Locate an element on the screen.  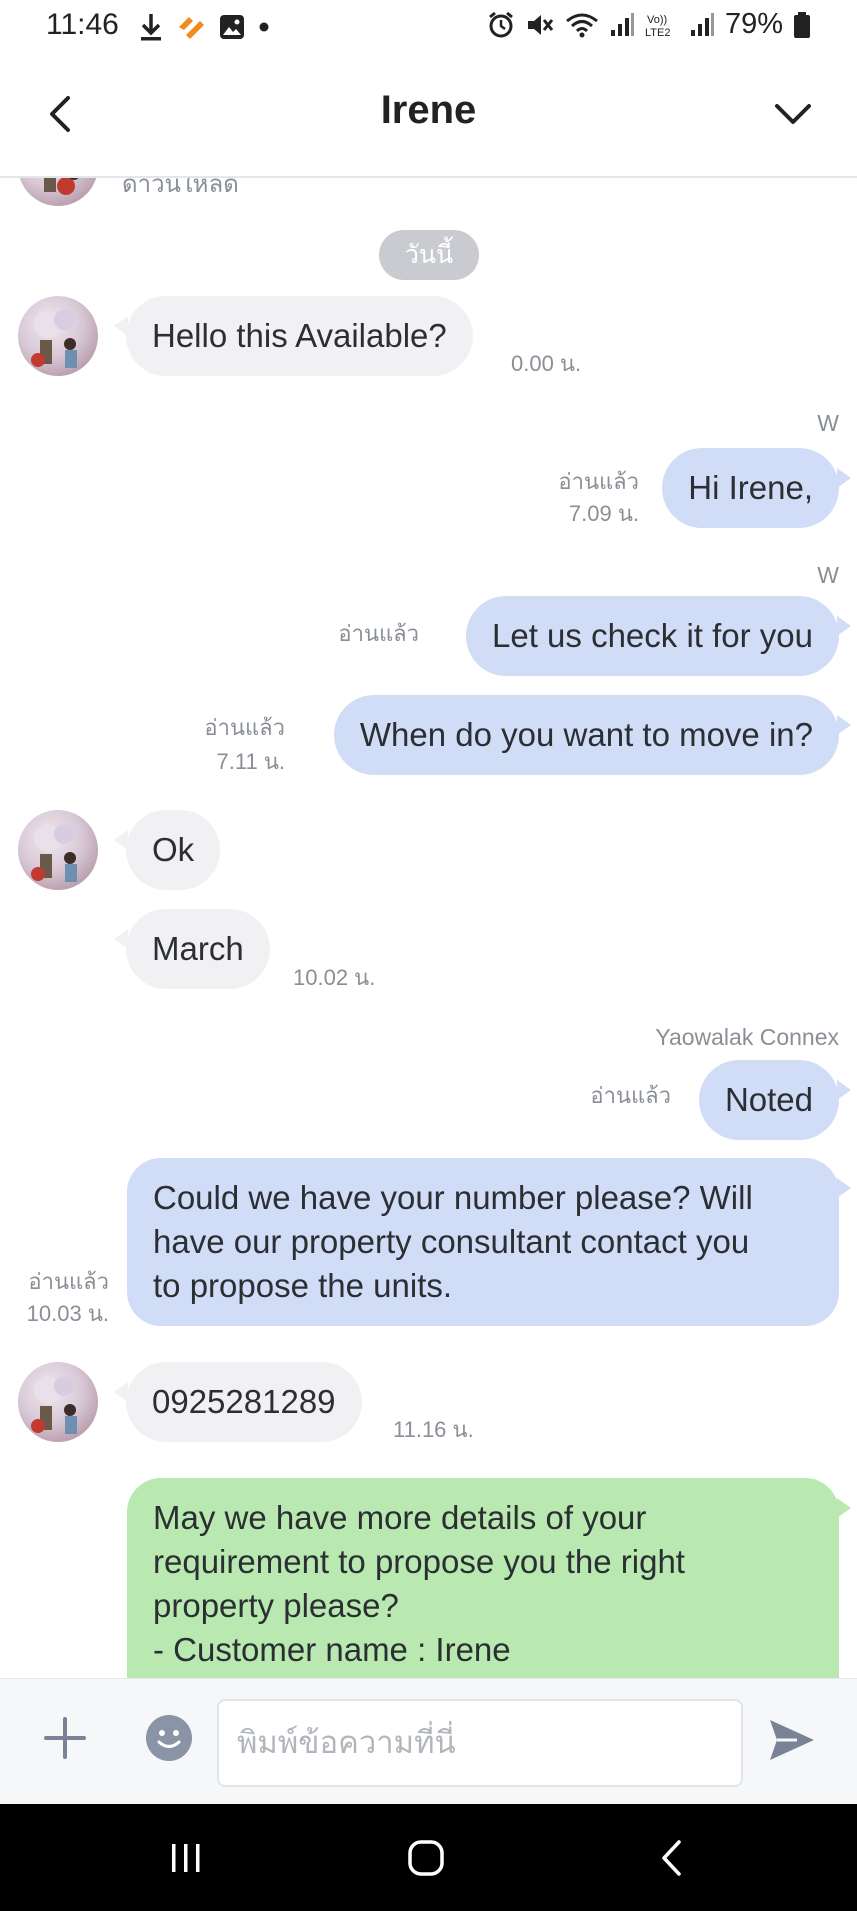
system-icons: Vo)) LTE2 79% is located at coordinates (649, 24).